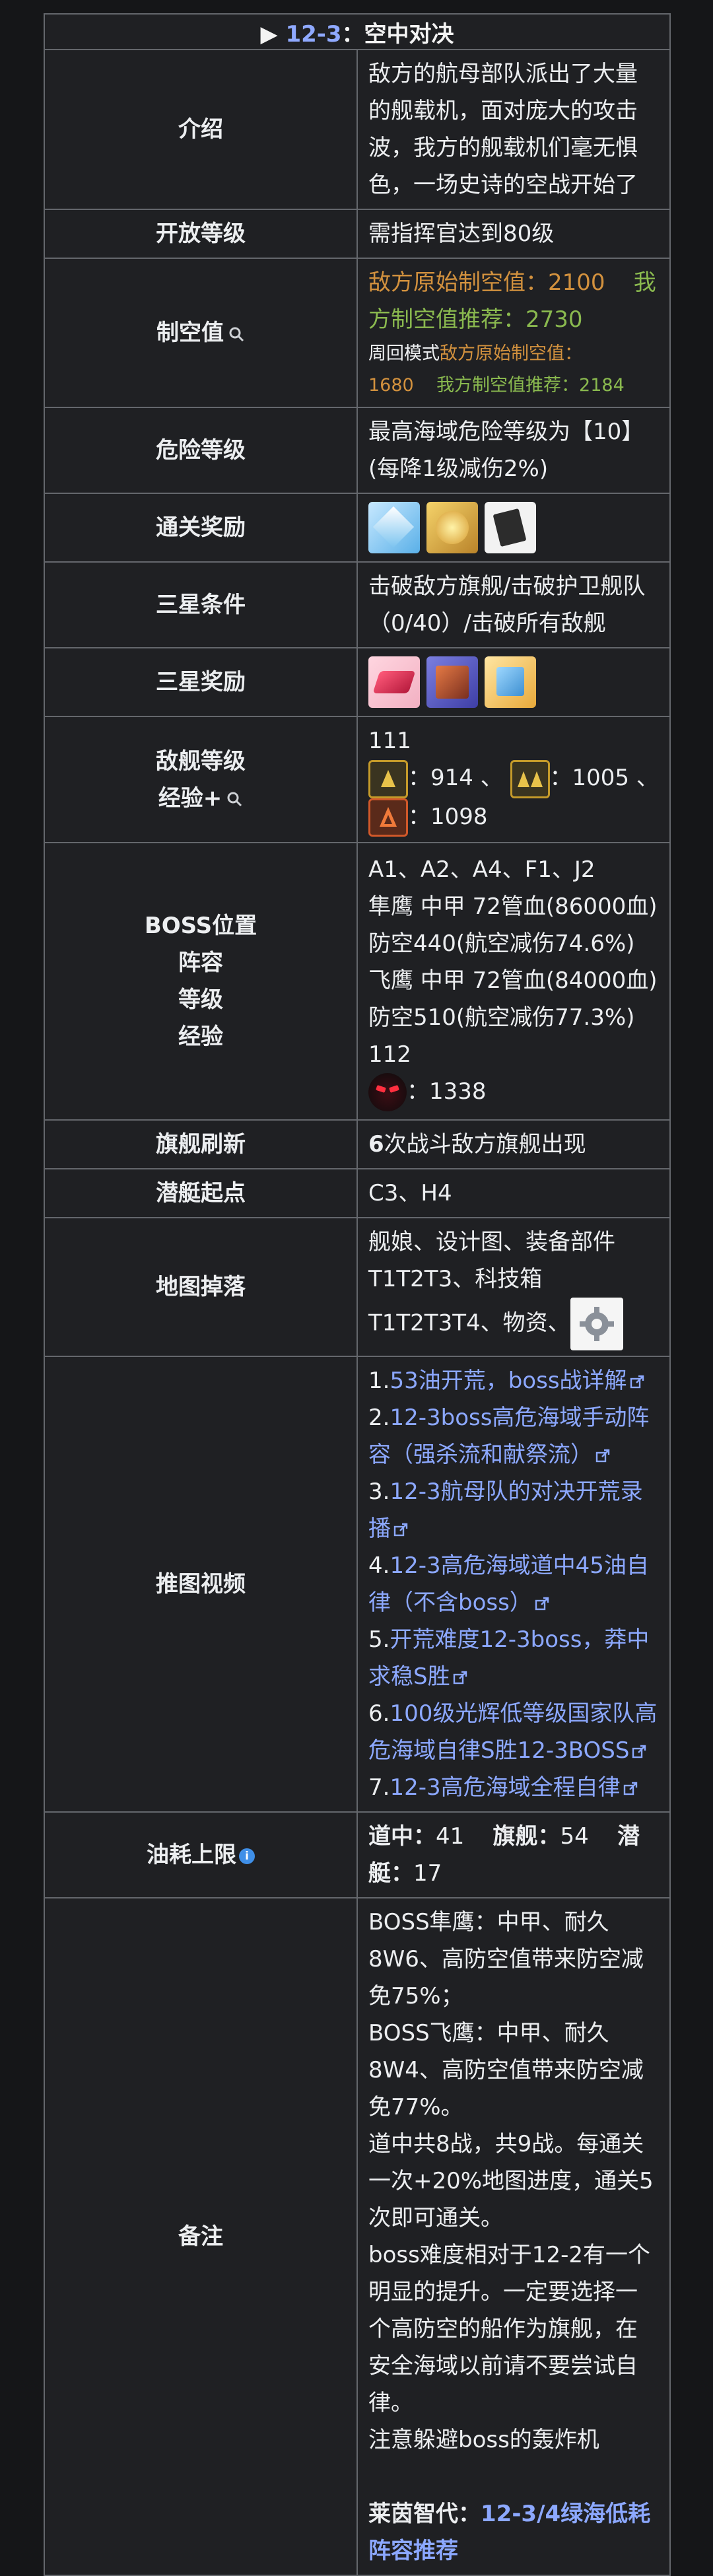 The height and width of the screenshot is (2576, 713). I want to click on oil-limit-label: 油耗上限 i, so click(201, 1854).